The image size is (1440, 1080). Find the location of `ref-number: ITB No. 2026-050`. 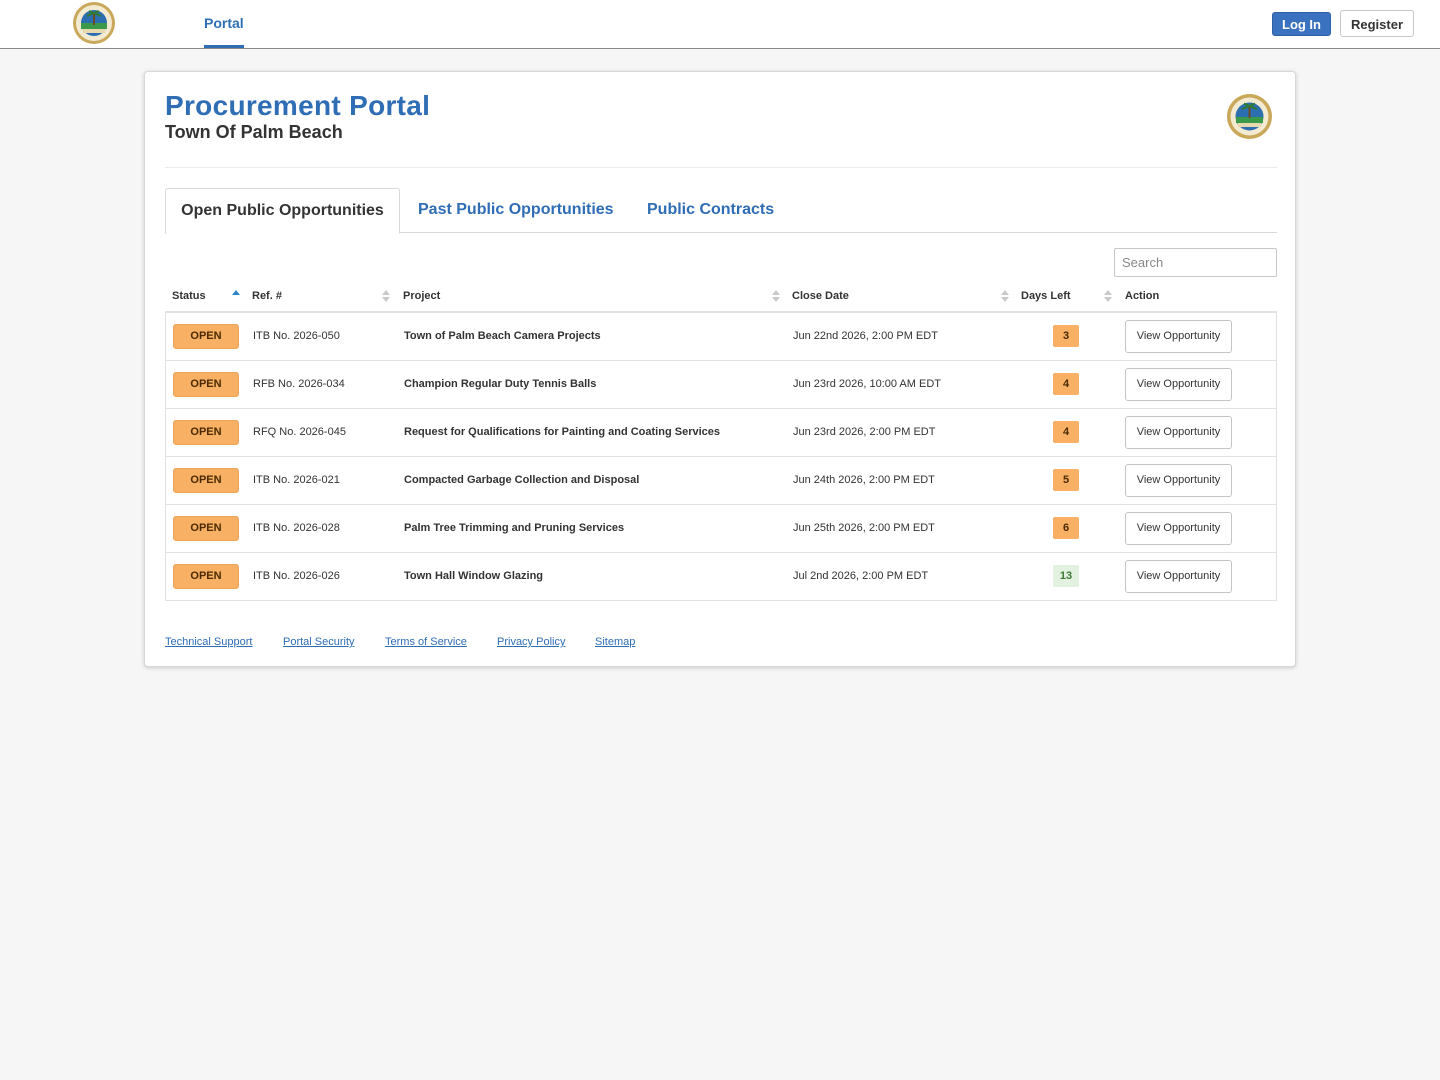

ref-number: ITB No. 2026-050 is located at coordinates (296, 336).